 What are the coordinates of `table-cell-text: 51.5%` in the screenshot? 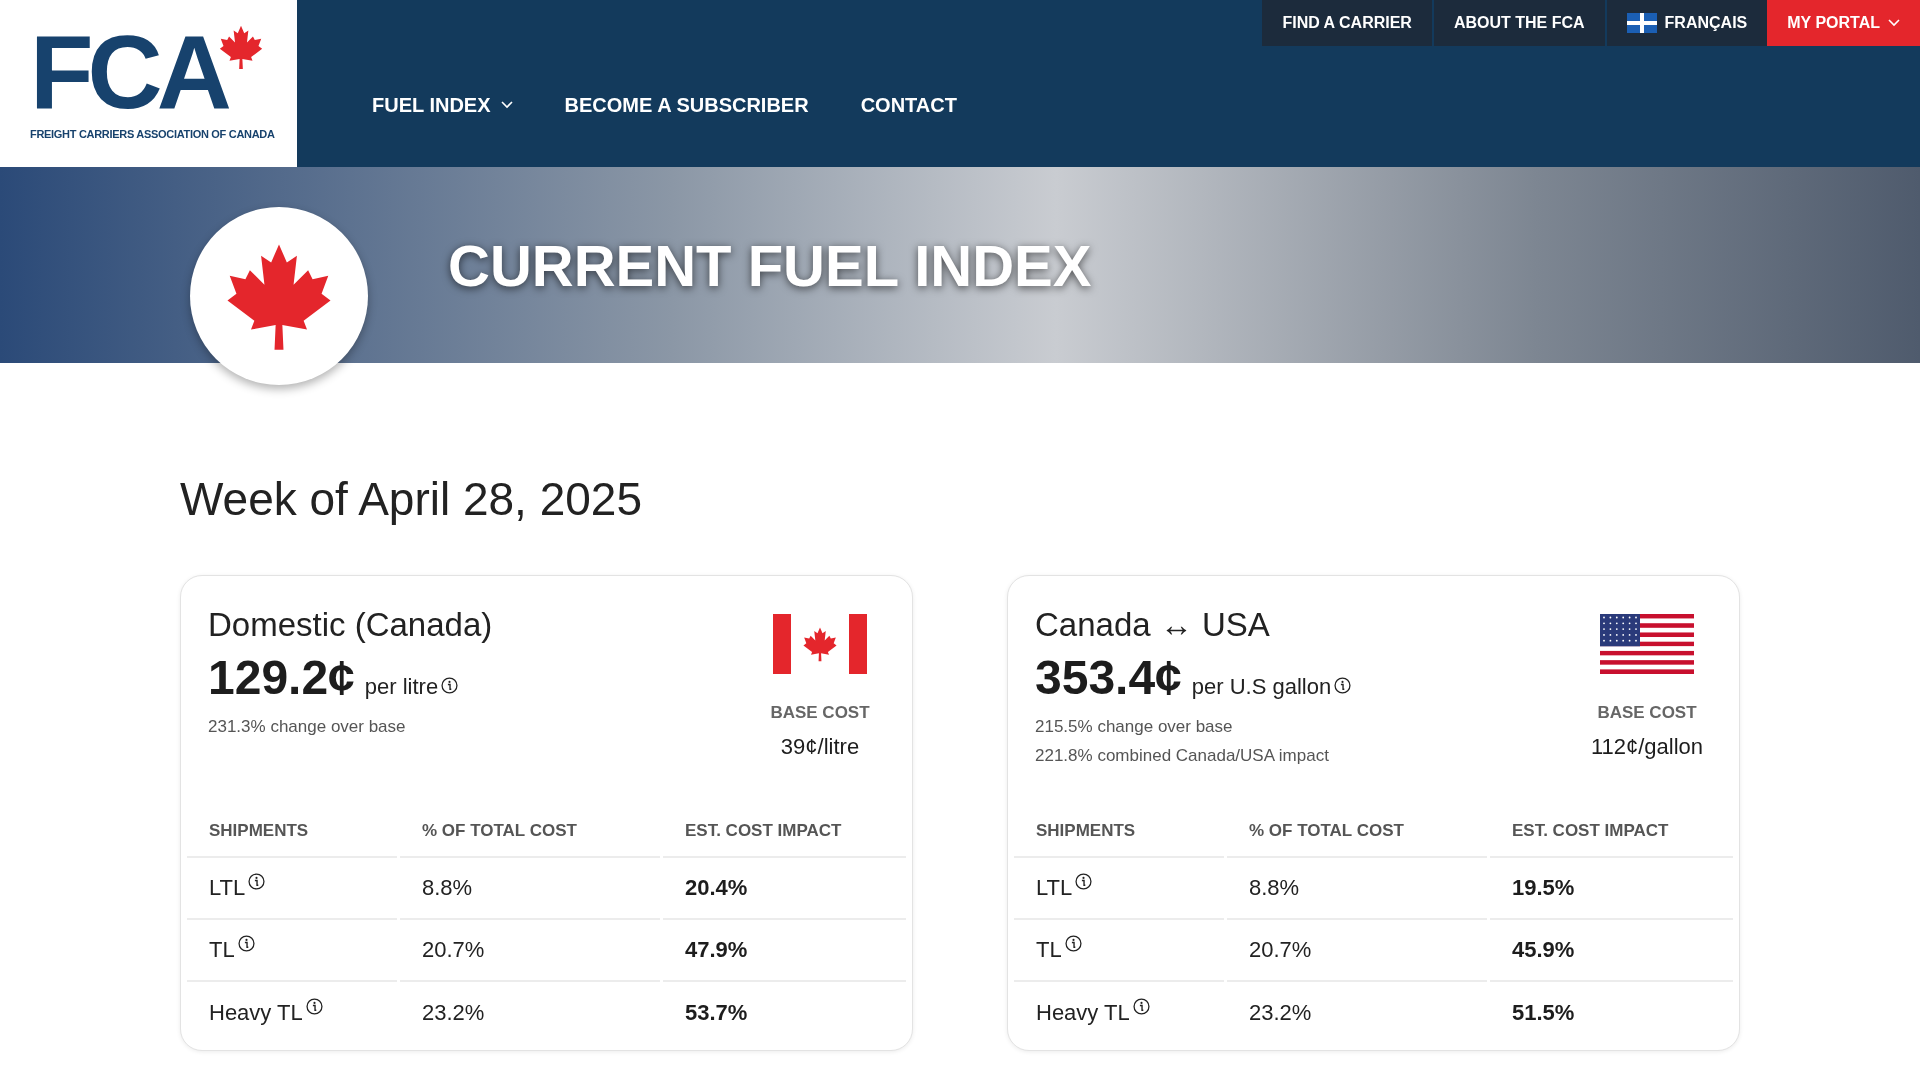 It's located at (1543, 1013).